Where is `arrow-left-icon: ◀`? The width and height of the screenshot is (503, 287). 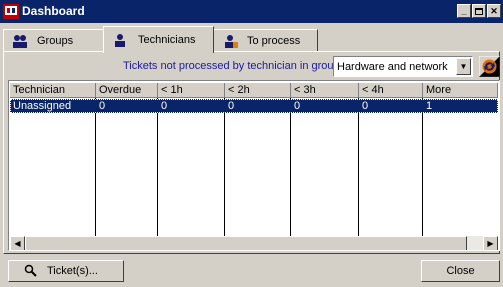
arrow-left-icon: ◀ is located at coordinates (17, 243).